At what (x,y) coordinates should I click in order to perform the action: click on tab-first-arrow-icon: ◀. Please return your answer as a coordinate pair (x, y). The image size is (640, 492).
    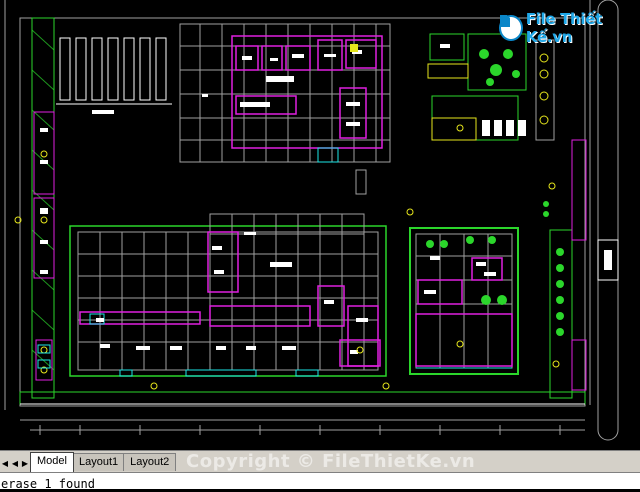
    Looking at the image, I should click on (5, 463).